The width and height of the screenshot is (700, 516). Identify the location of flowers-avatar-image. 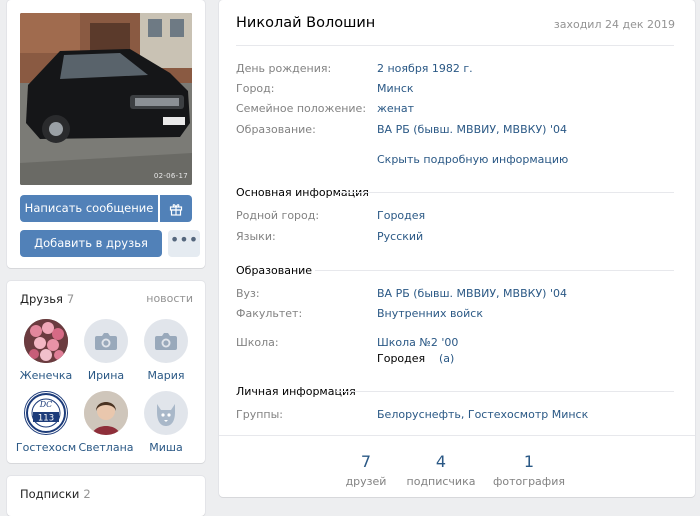
(46, 341).